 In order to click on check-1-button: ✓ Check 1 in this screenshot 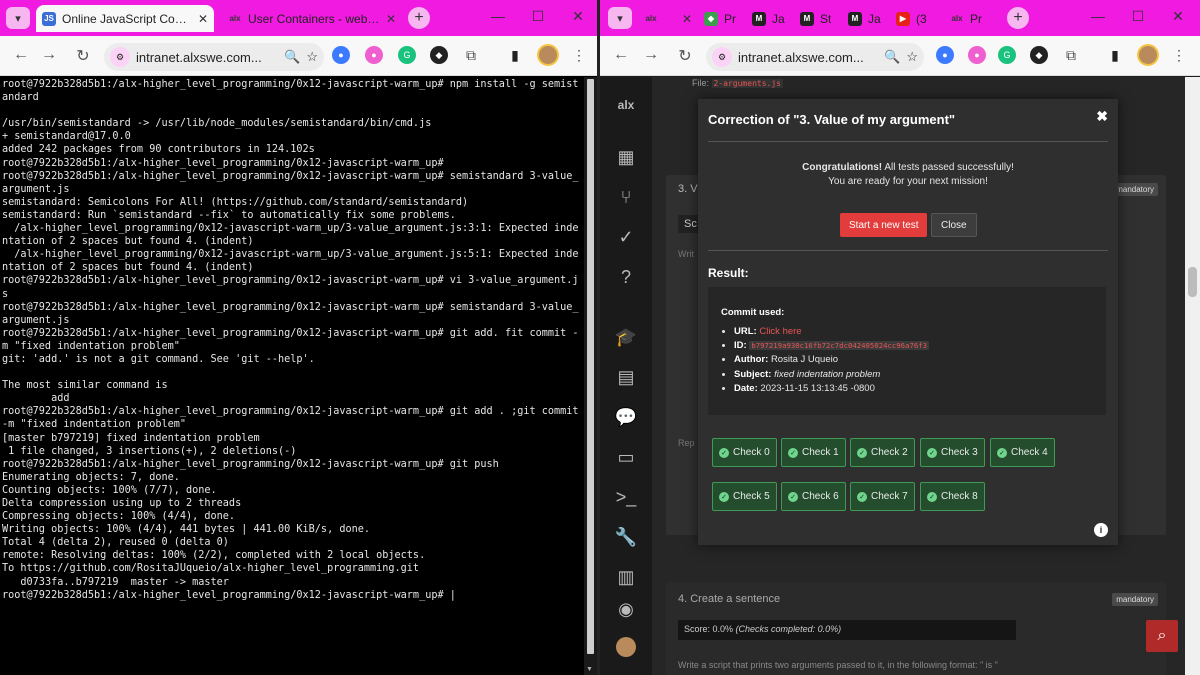, I will do `click(813, 452)`.